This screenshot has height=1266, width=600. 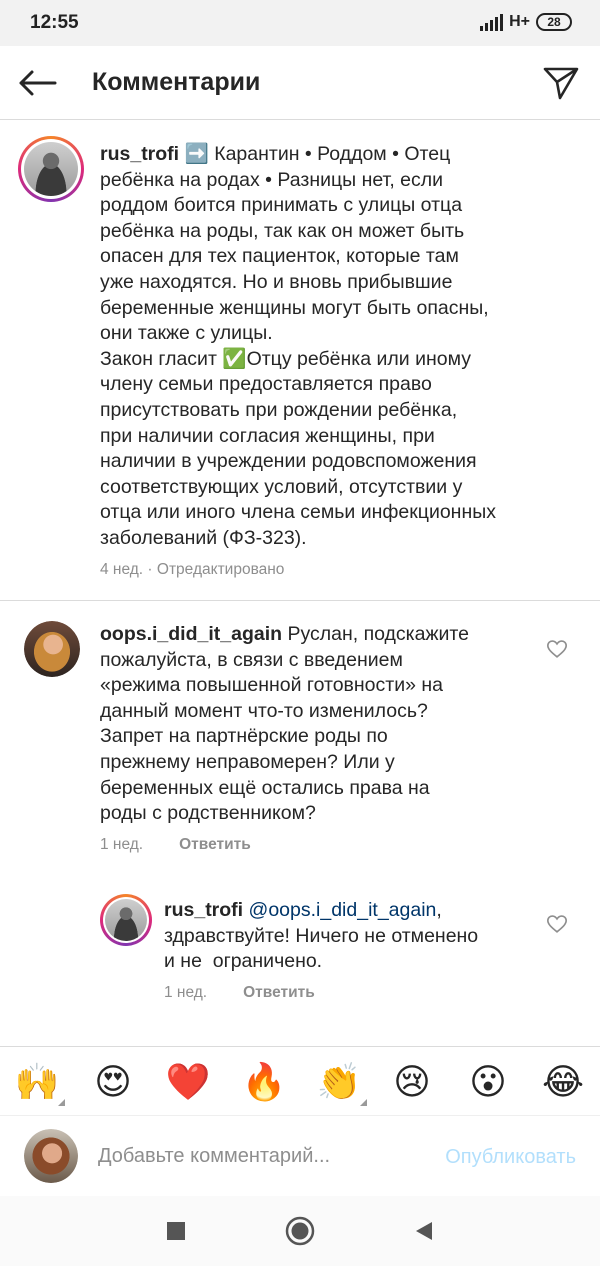 I want to click on emoji-open-mouth: 😮, so click(x=488, y=1082).